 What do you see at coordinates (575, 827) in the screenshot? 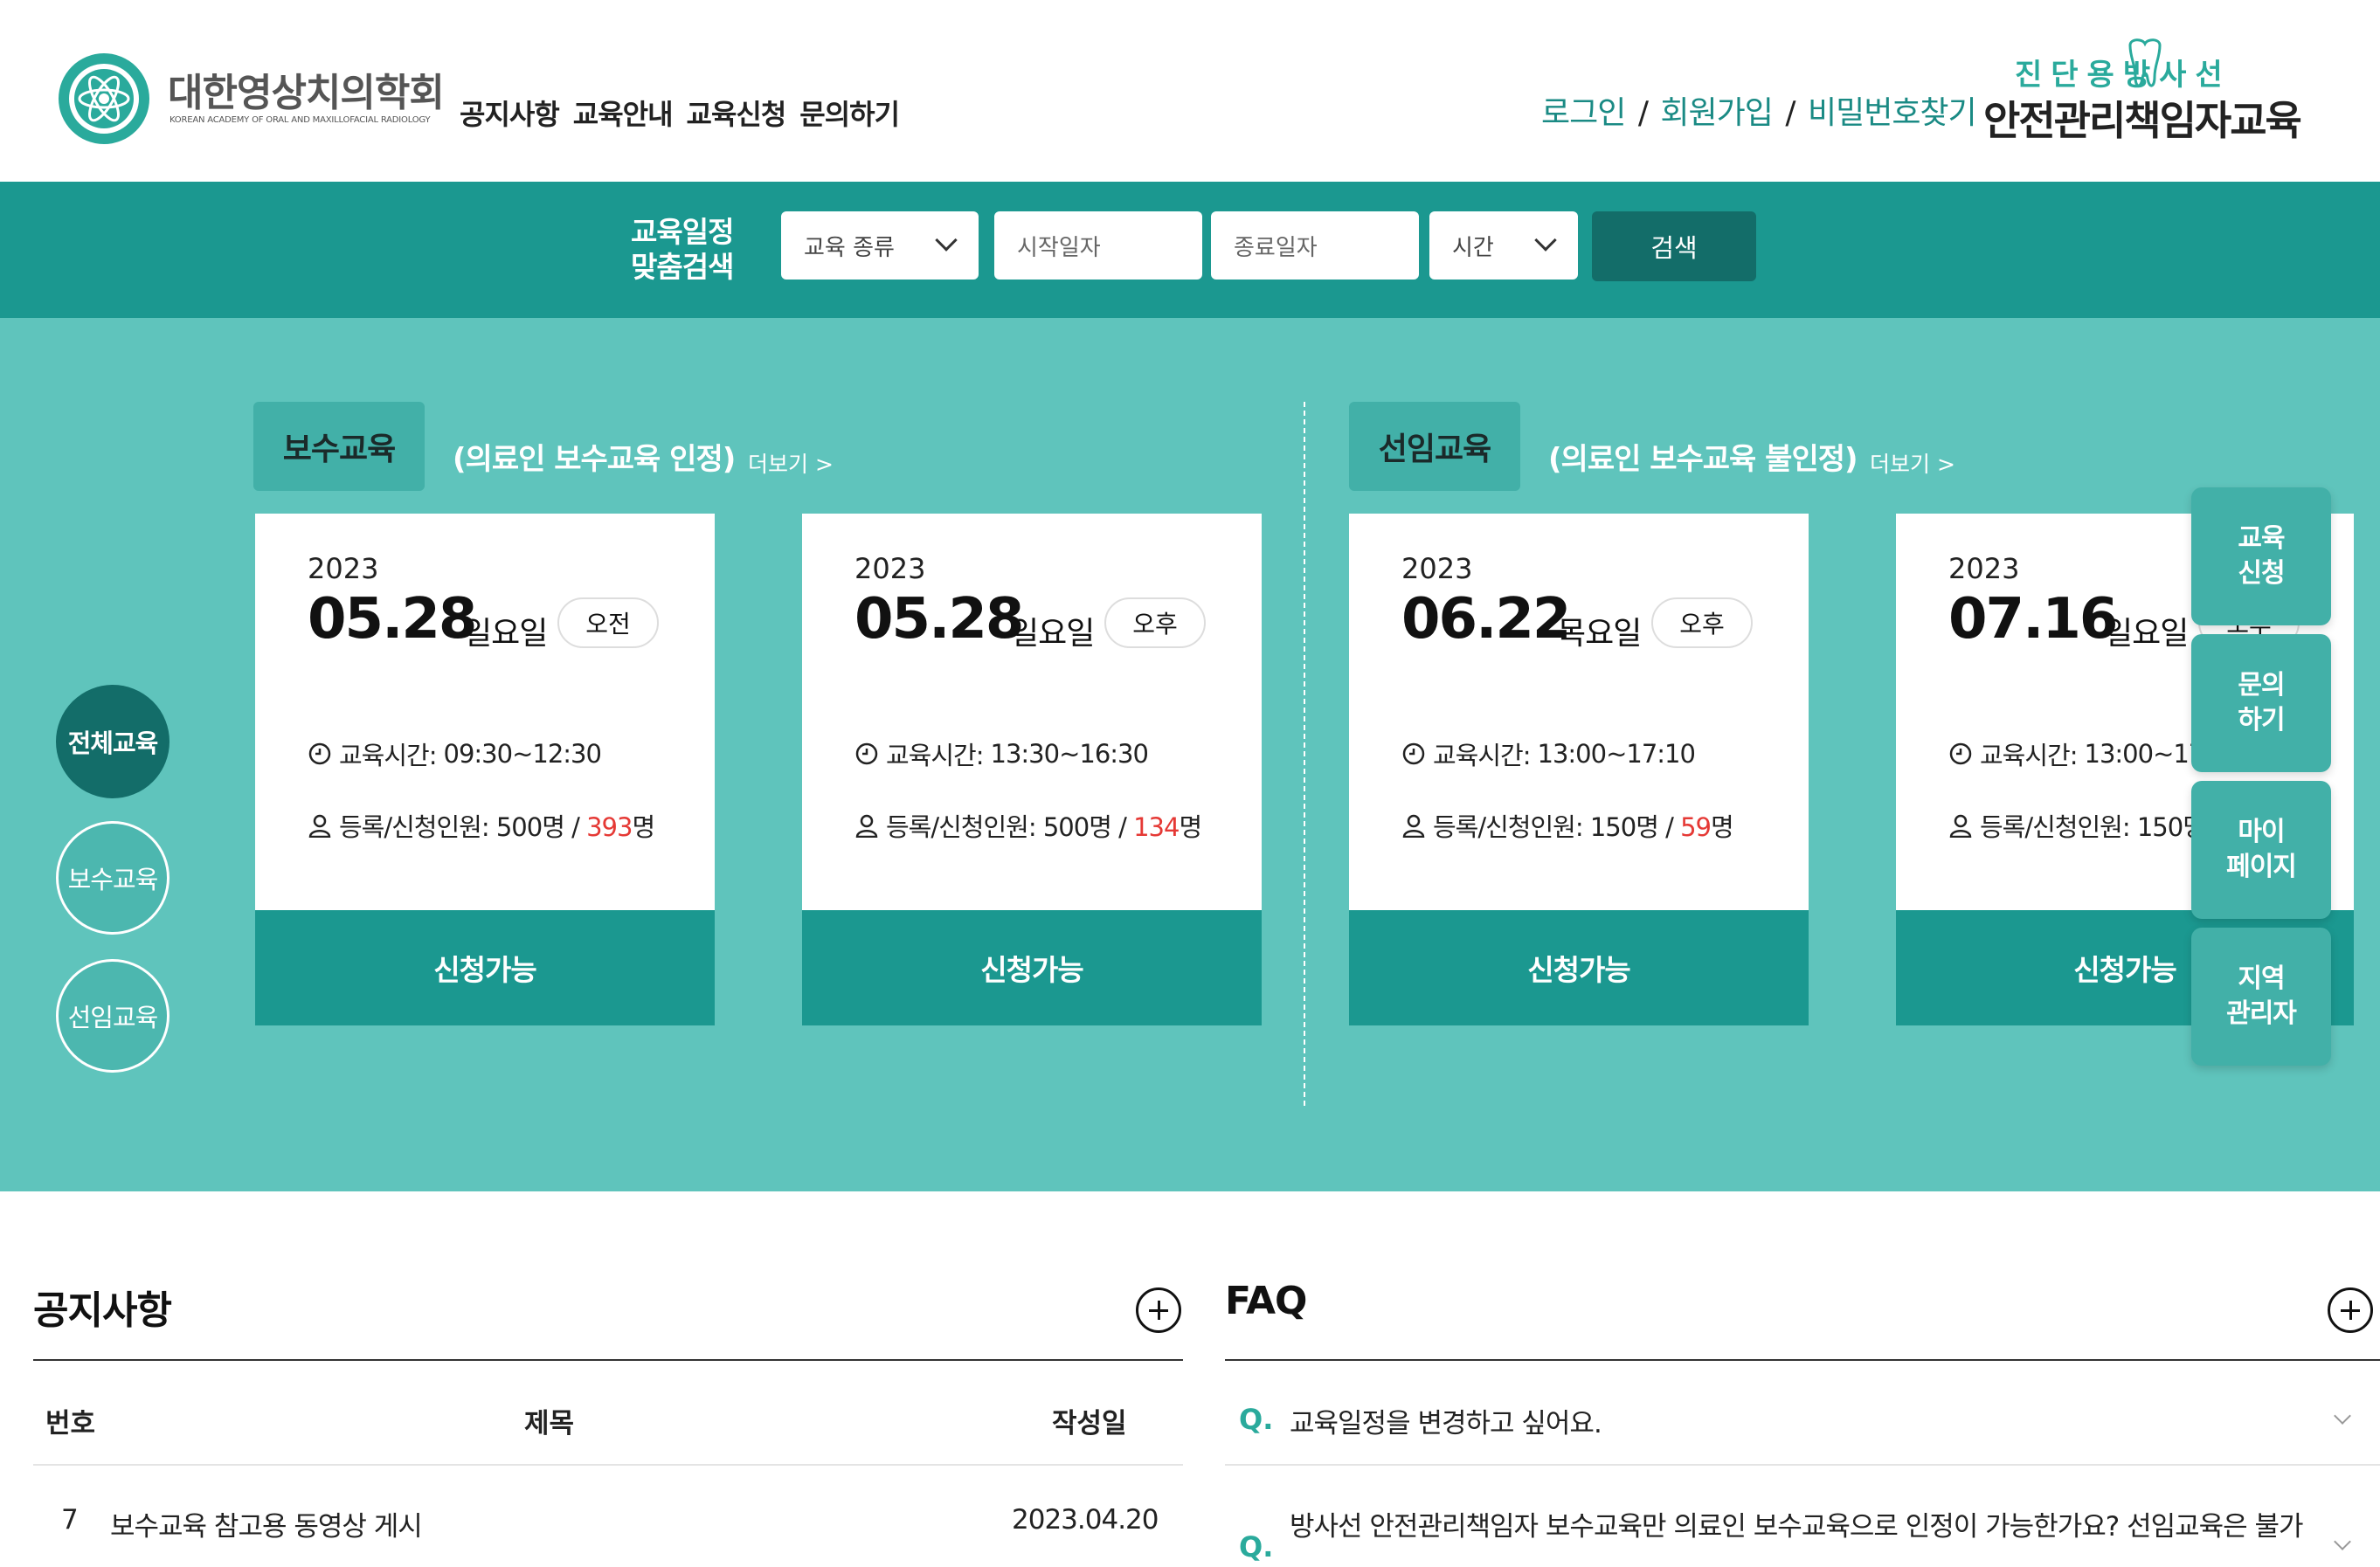
I see `slash: /` at bounding box center [575, 827].